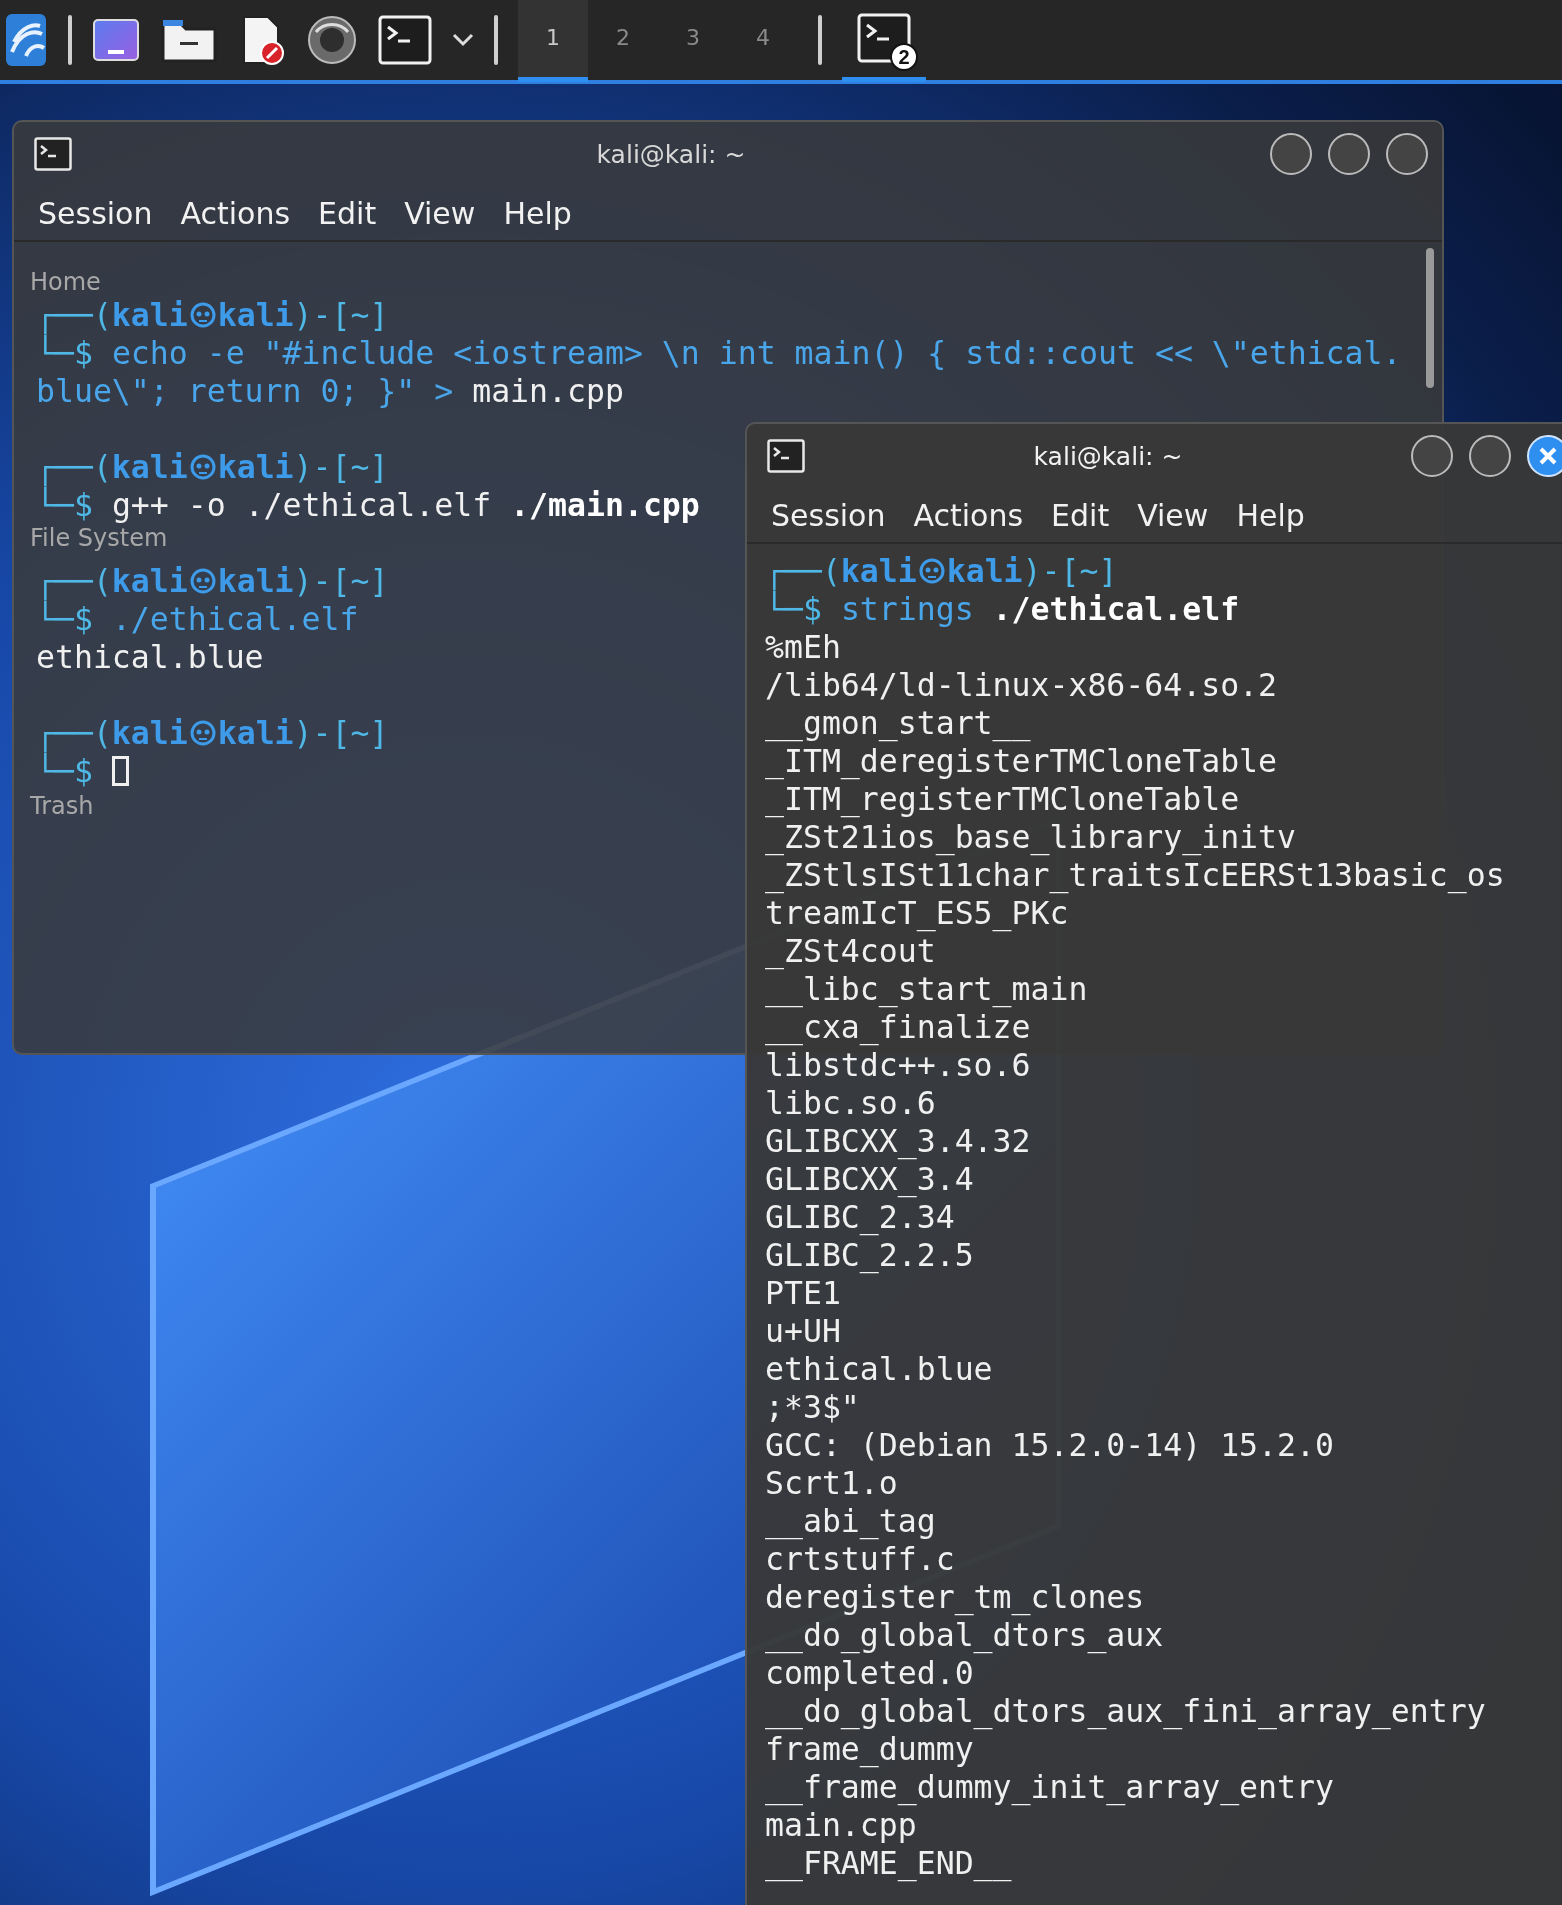 Image resolution: width=1562 pixels, height=1905 pixels. What do you see at coordinates (623, 41) in the screenshot?
I see `workspace-tab: 2` at bounding box center [623, 41].